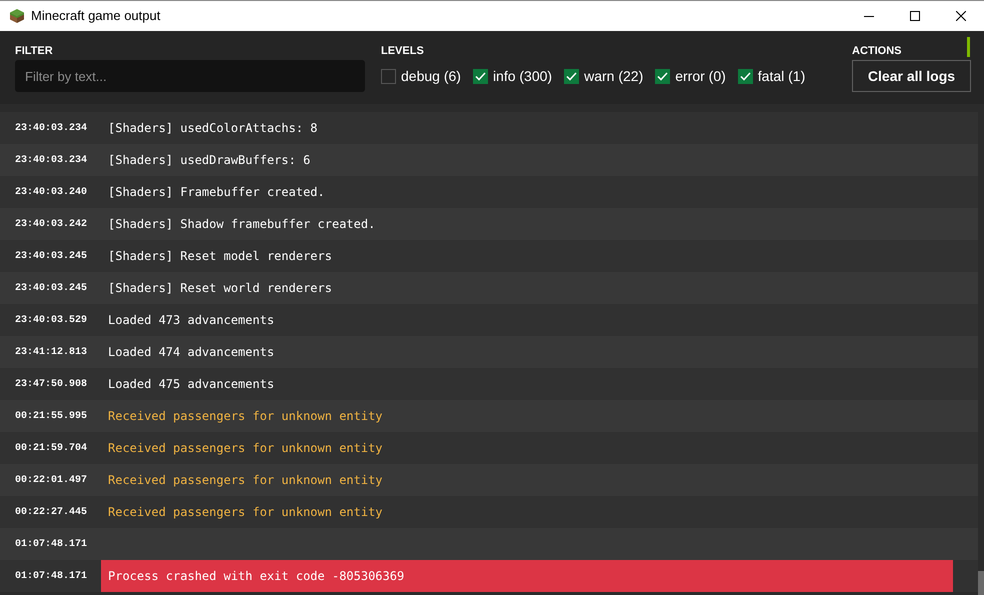 The height and width of the screenshot is (595, 984). I want to click on close-icon, so click(961, 16).